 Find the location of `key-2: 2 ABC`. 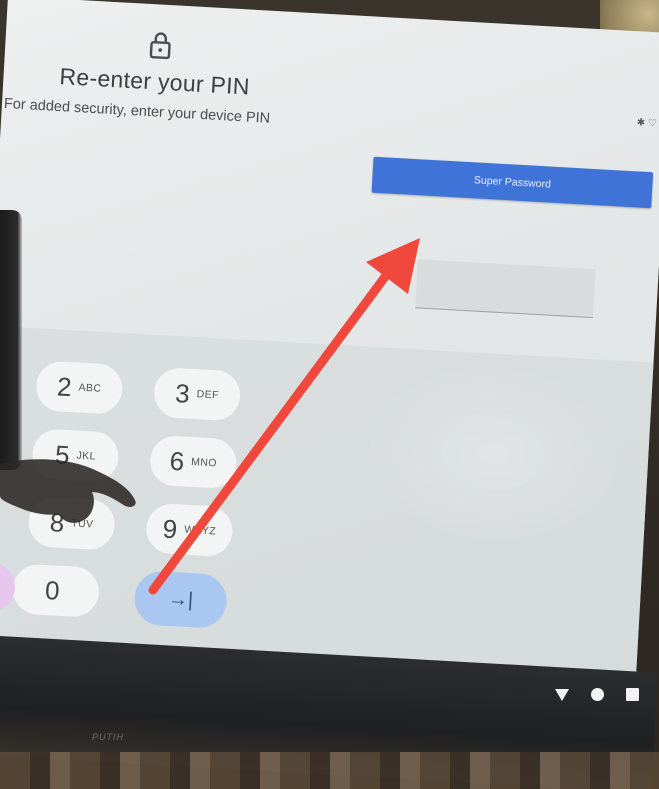

key-2: 2 ABC is located at coordinates (79, 387).